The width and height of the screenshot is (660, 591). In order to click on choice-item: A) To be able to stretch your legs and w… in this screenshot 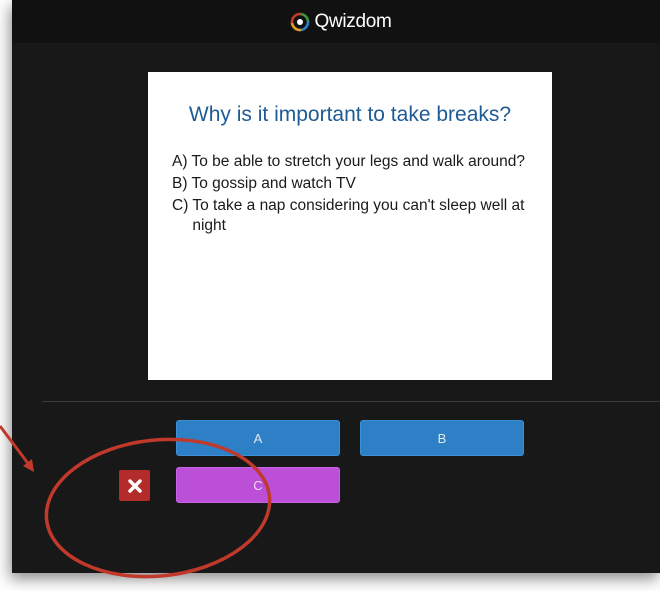, I will do `click(352, 162)`.